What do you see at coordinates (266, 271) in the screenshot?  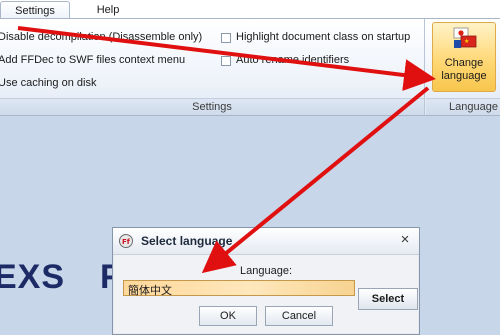 I see `language-label: Language:` at bounding box center [266, 271].